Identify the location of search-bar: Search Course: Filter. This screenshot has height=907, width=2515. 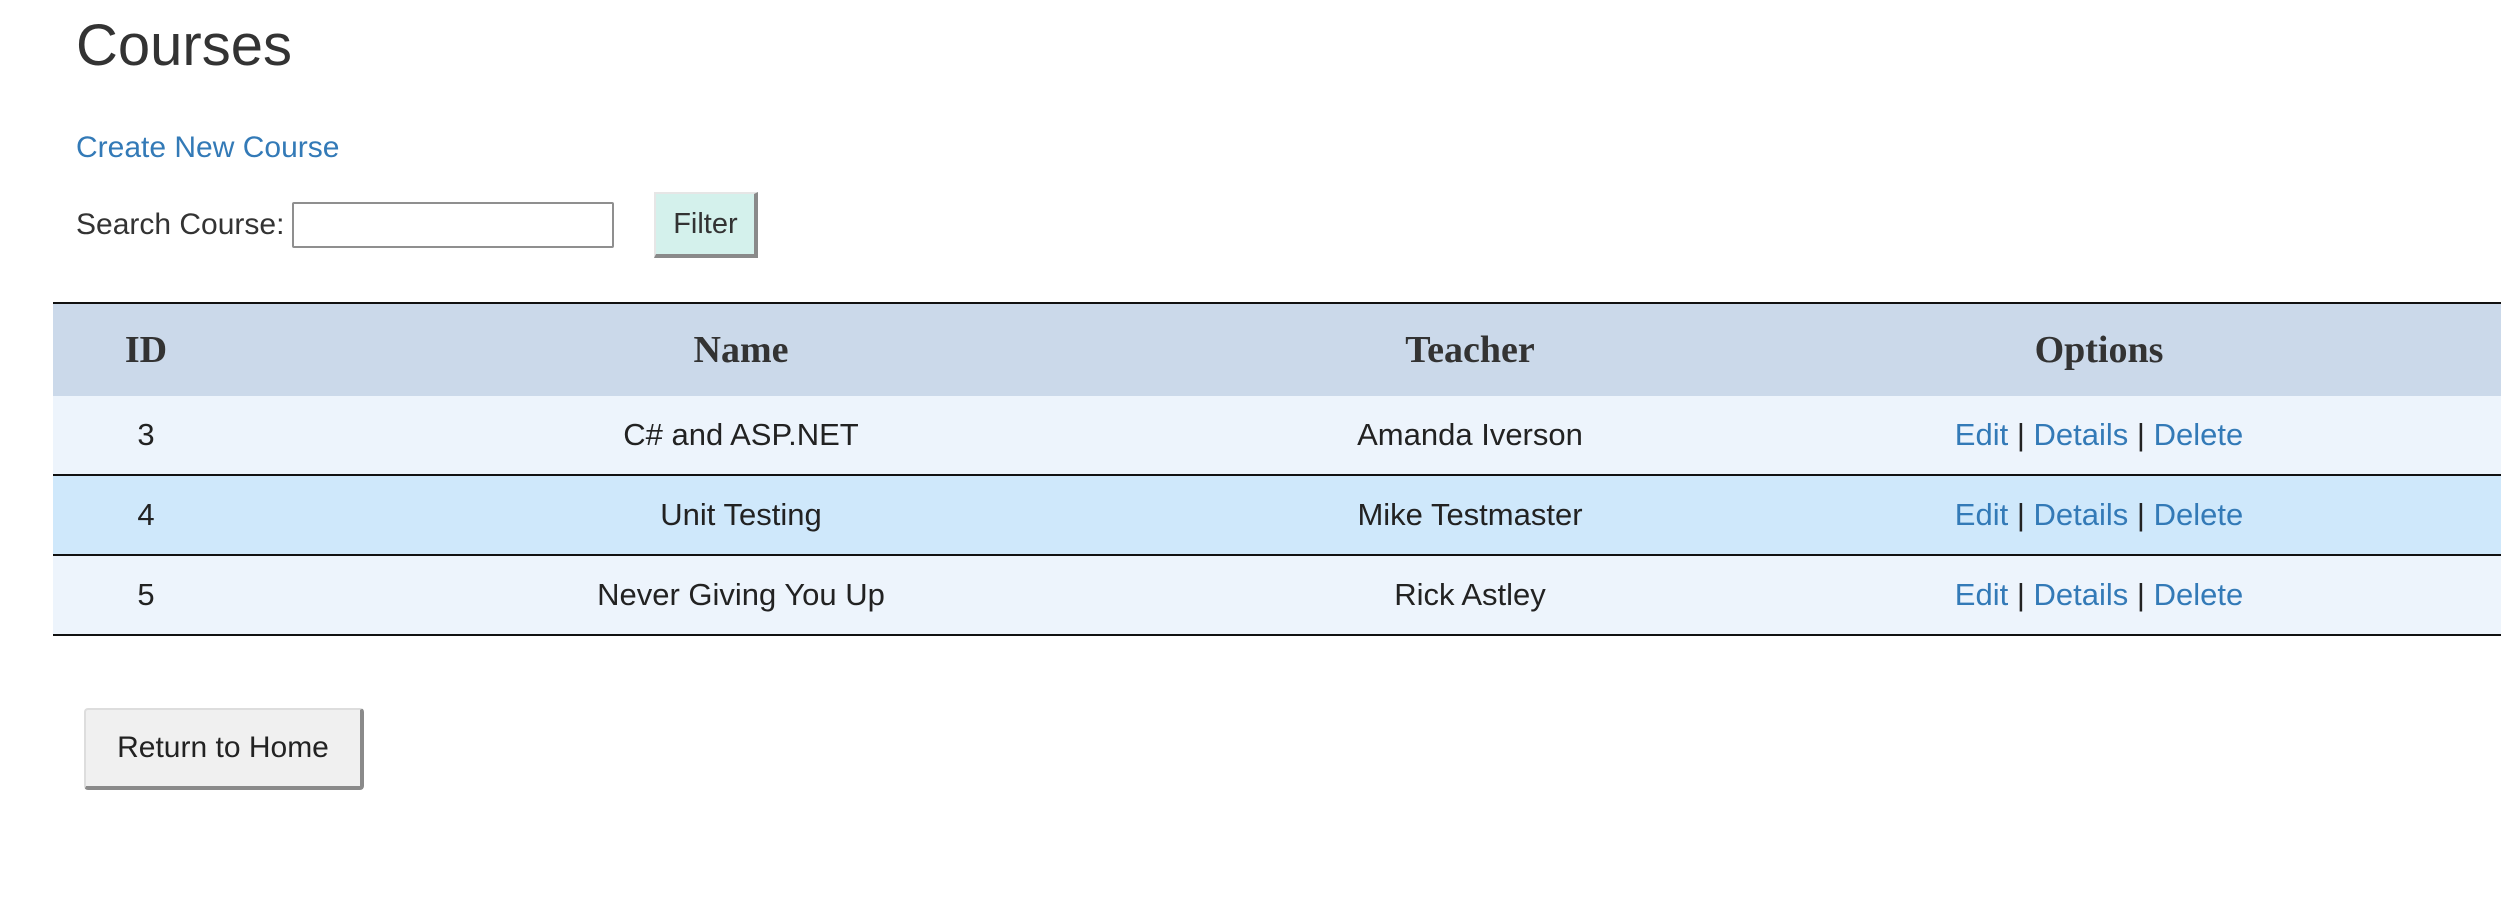
(417, 225).